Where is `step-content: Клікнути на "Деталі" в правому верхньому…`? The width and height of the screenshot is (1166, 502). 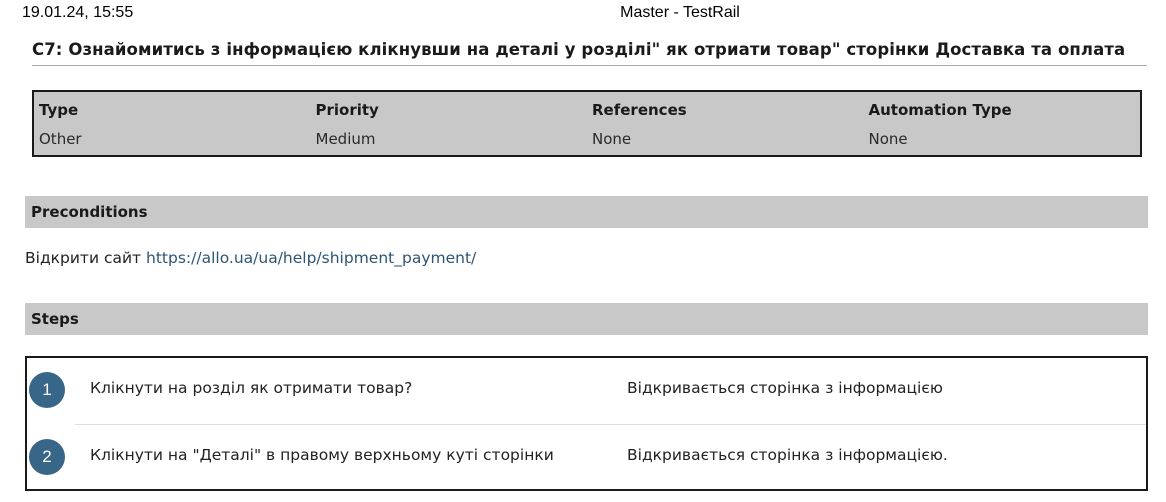
step-content: Клікнути на "Деталі" в правому верхньому… is located at coordinates (322, 455).